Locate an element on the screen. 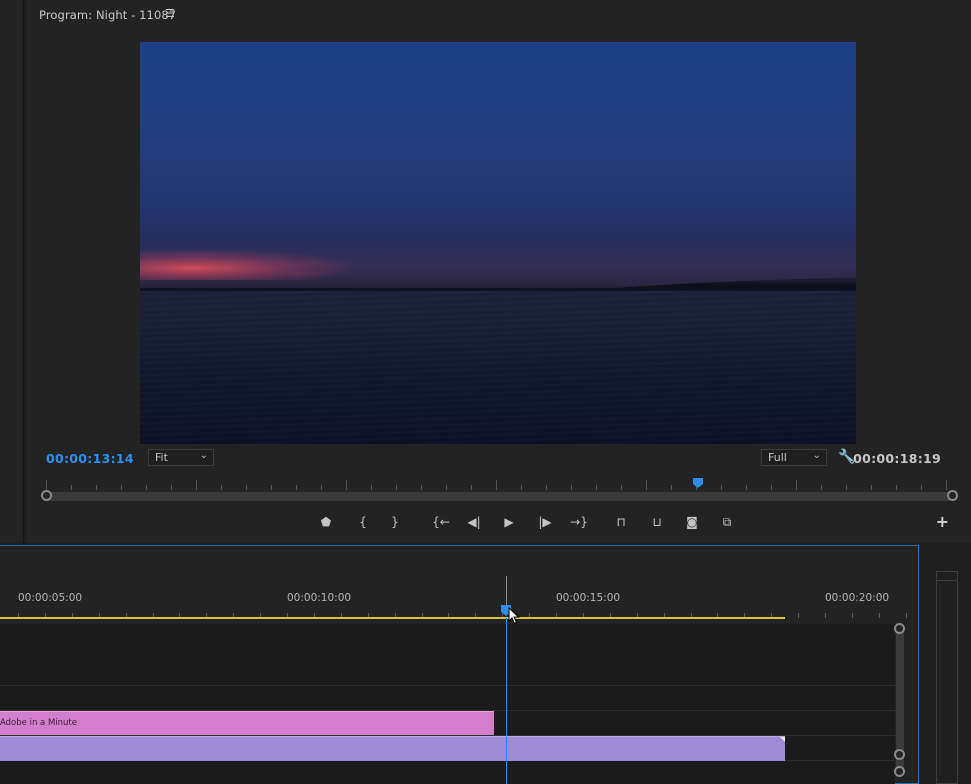 The width and height of the screenshot is (971, 784). monitor-time-ruler is located at coordinates (499, 484).